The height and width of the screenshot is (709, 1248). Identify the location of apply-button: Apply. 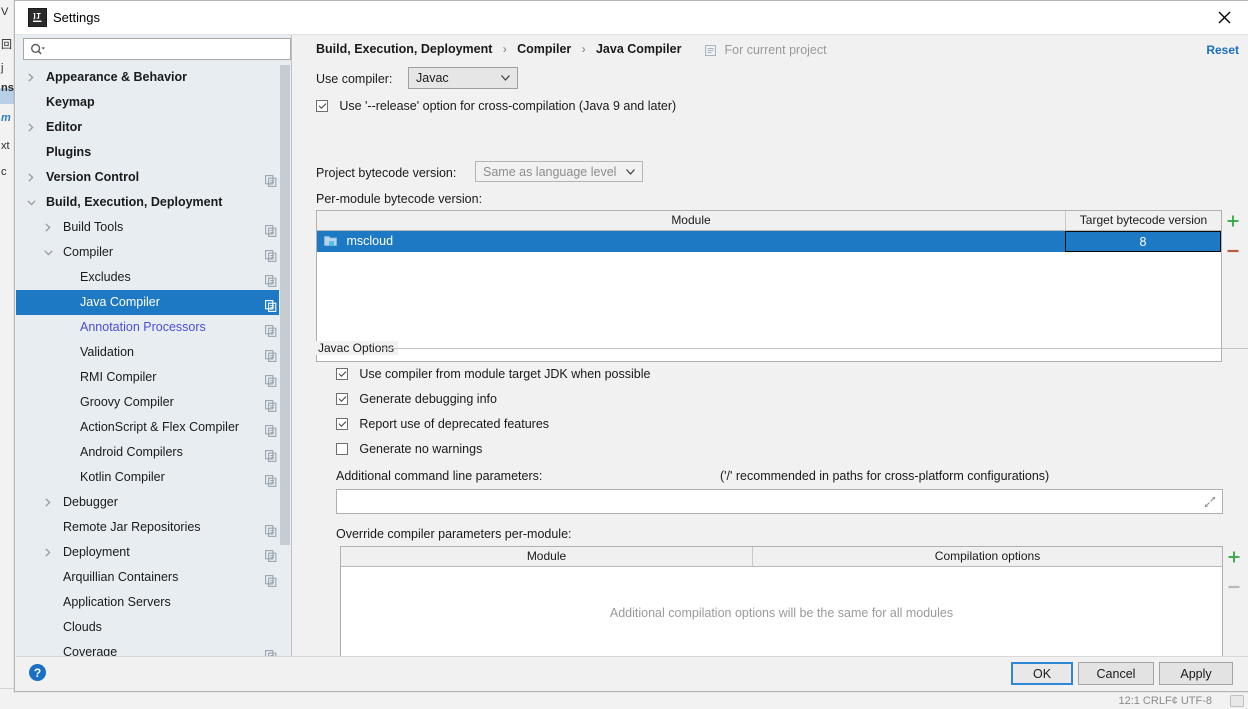
(1196, 673).